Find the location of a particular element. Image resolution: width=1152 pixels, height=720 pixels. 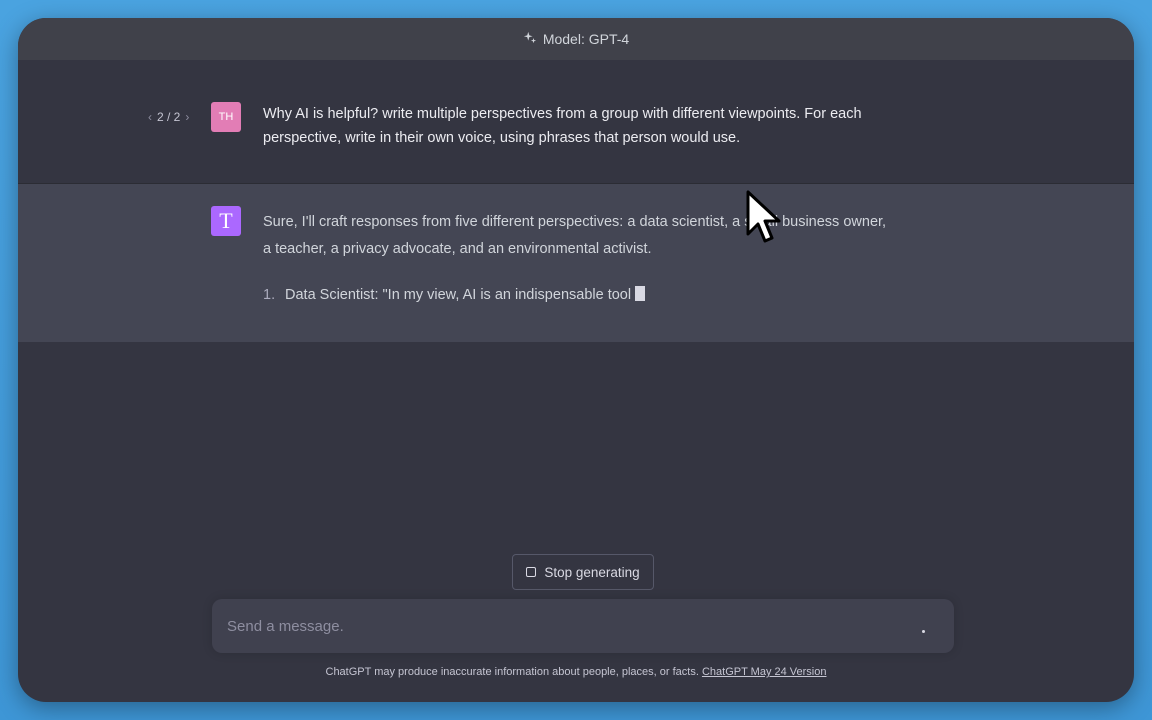

mouse-pointer-icon is located at coordinates (763, 216).